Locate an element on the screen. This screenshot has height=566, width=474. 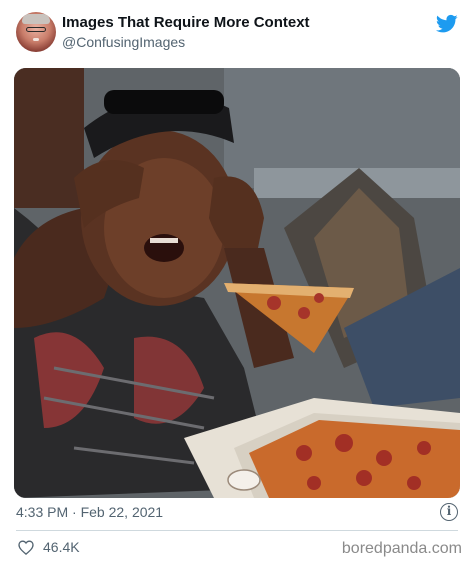
heart-icon is located at coordinates (26, 547).